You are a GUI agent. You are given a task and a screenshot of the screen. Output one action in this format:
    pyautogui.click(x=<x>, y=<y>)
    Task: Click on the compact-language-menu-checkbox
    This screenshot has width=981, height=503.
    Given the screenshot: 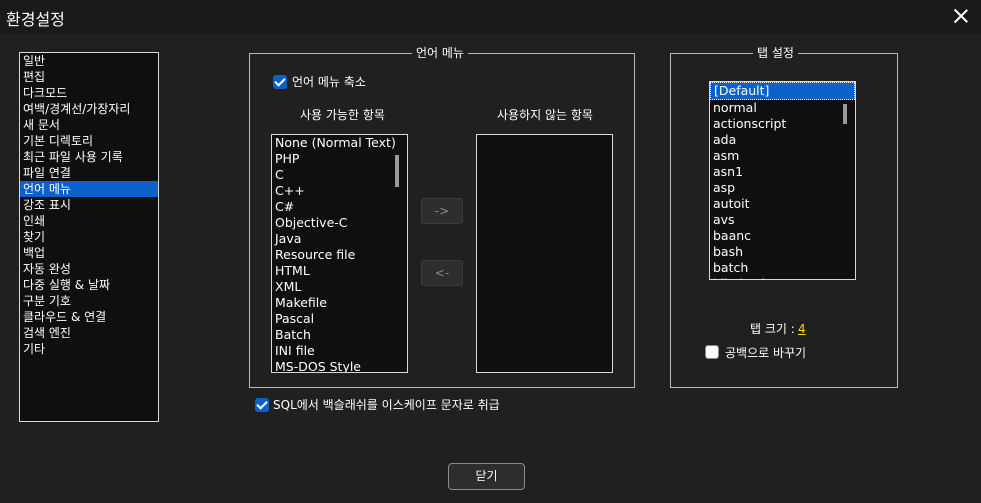 What is the action you would take?
    pyautogui.click(x=280, y=82)
    